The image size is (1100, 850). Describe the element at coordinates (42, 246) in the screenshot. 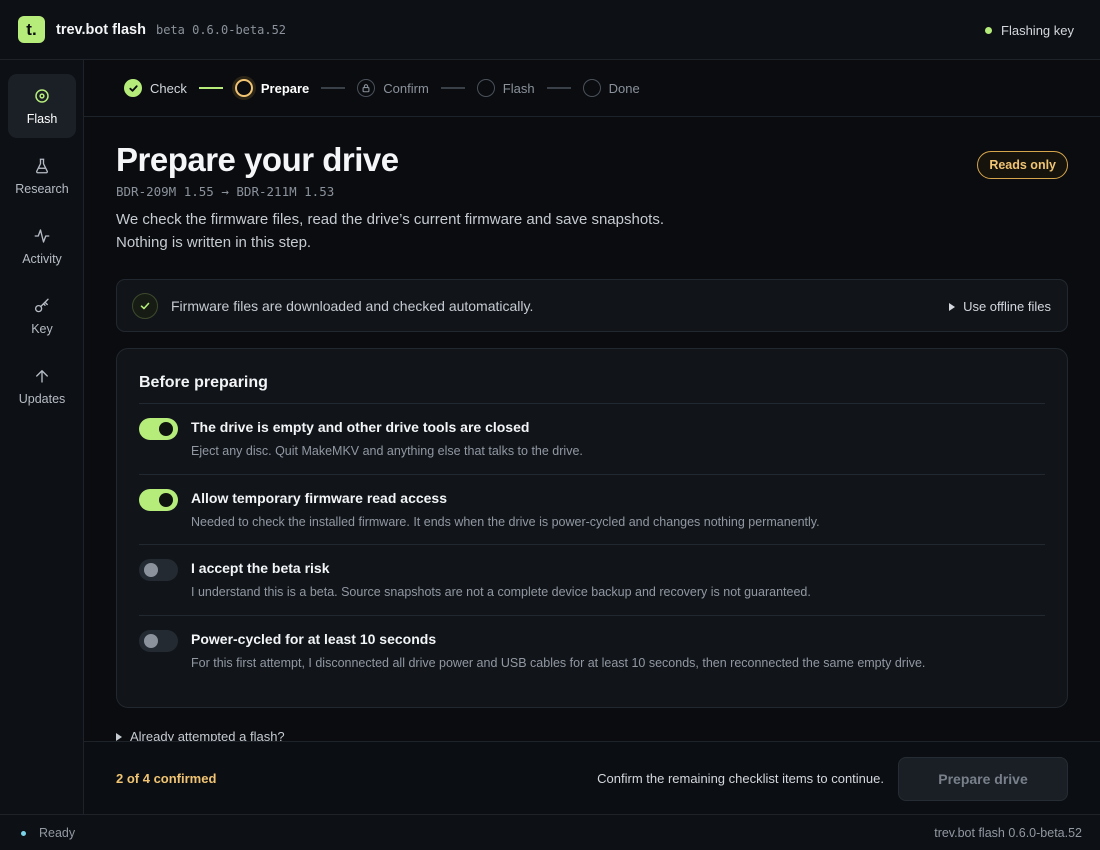

I see `sidebar-item-activity: Activity` at that location.